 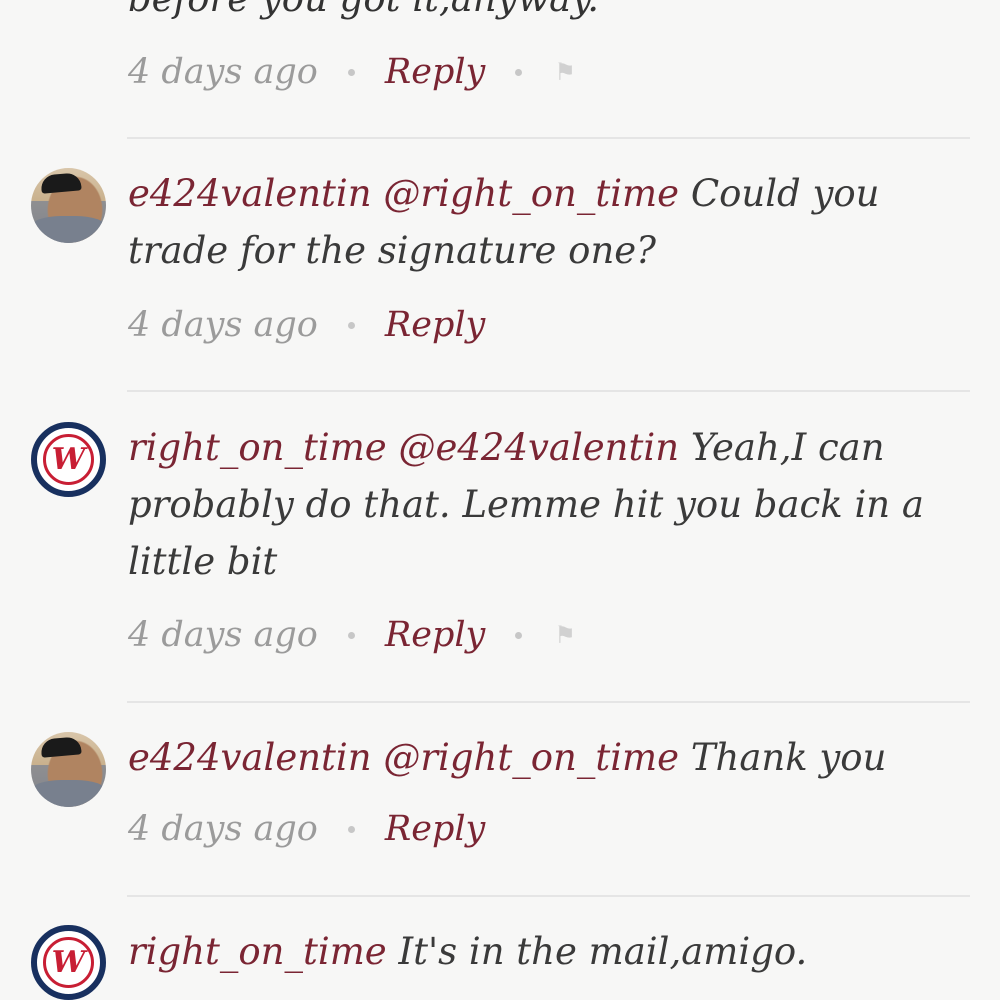 I want to click on comment-text: e424valentin @right_on_time Thank you, so click(x=549, y=757).